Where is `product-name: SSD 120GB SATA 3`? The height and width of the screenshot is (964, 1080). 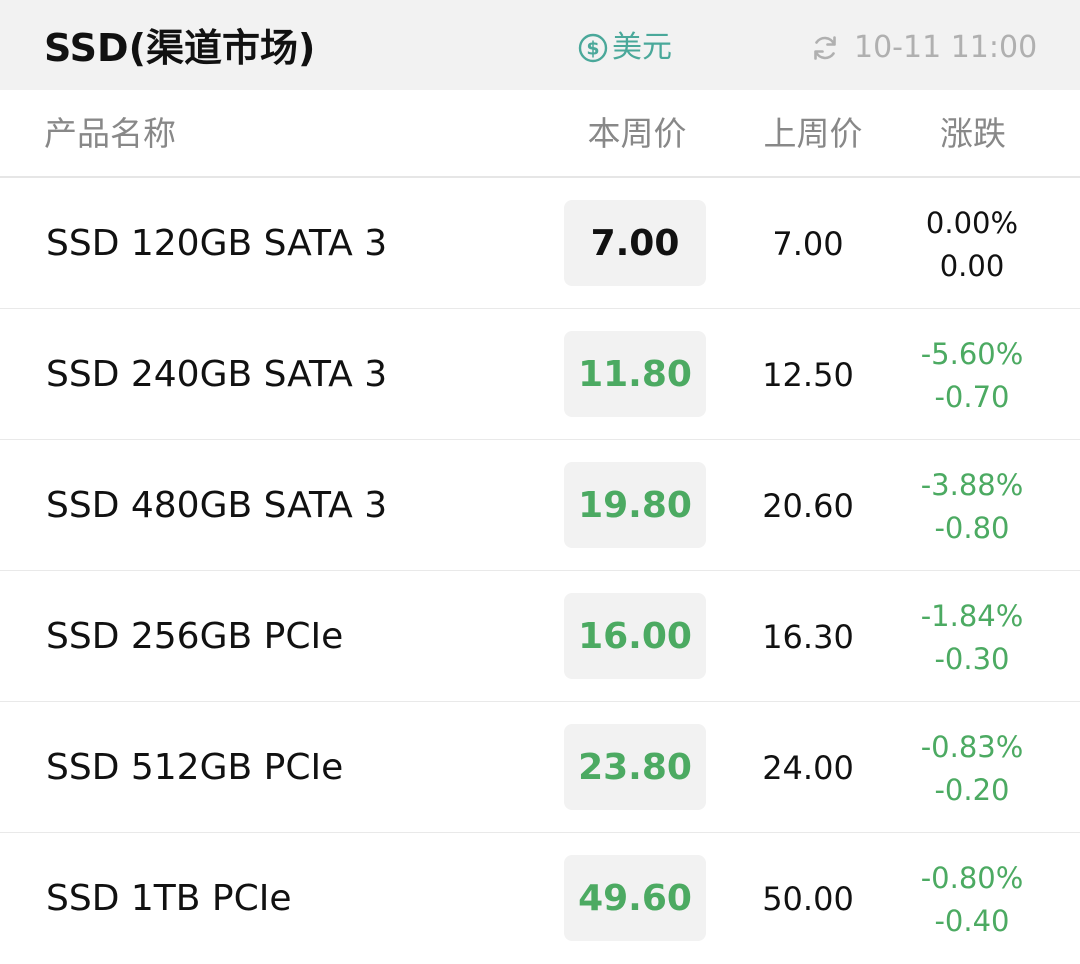
product-name: SSD 120GB SATA 3 is located at coordinates (217, 243).